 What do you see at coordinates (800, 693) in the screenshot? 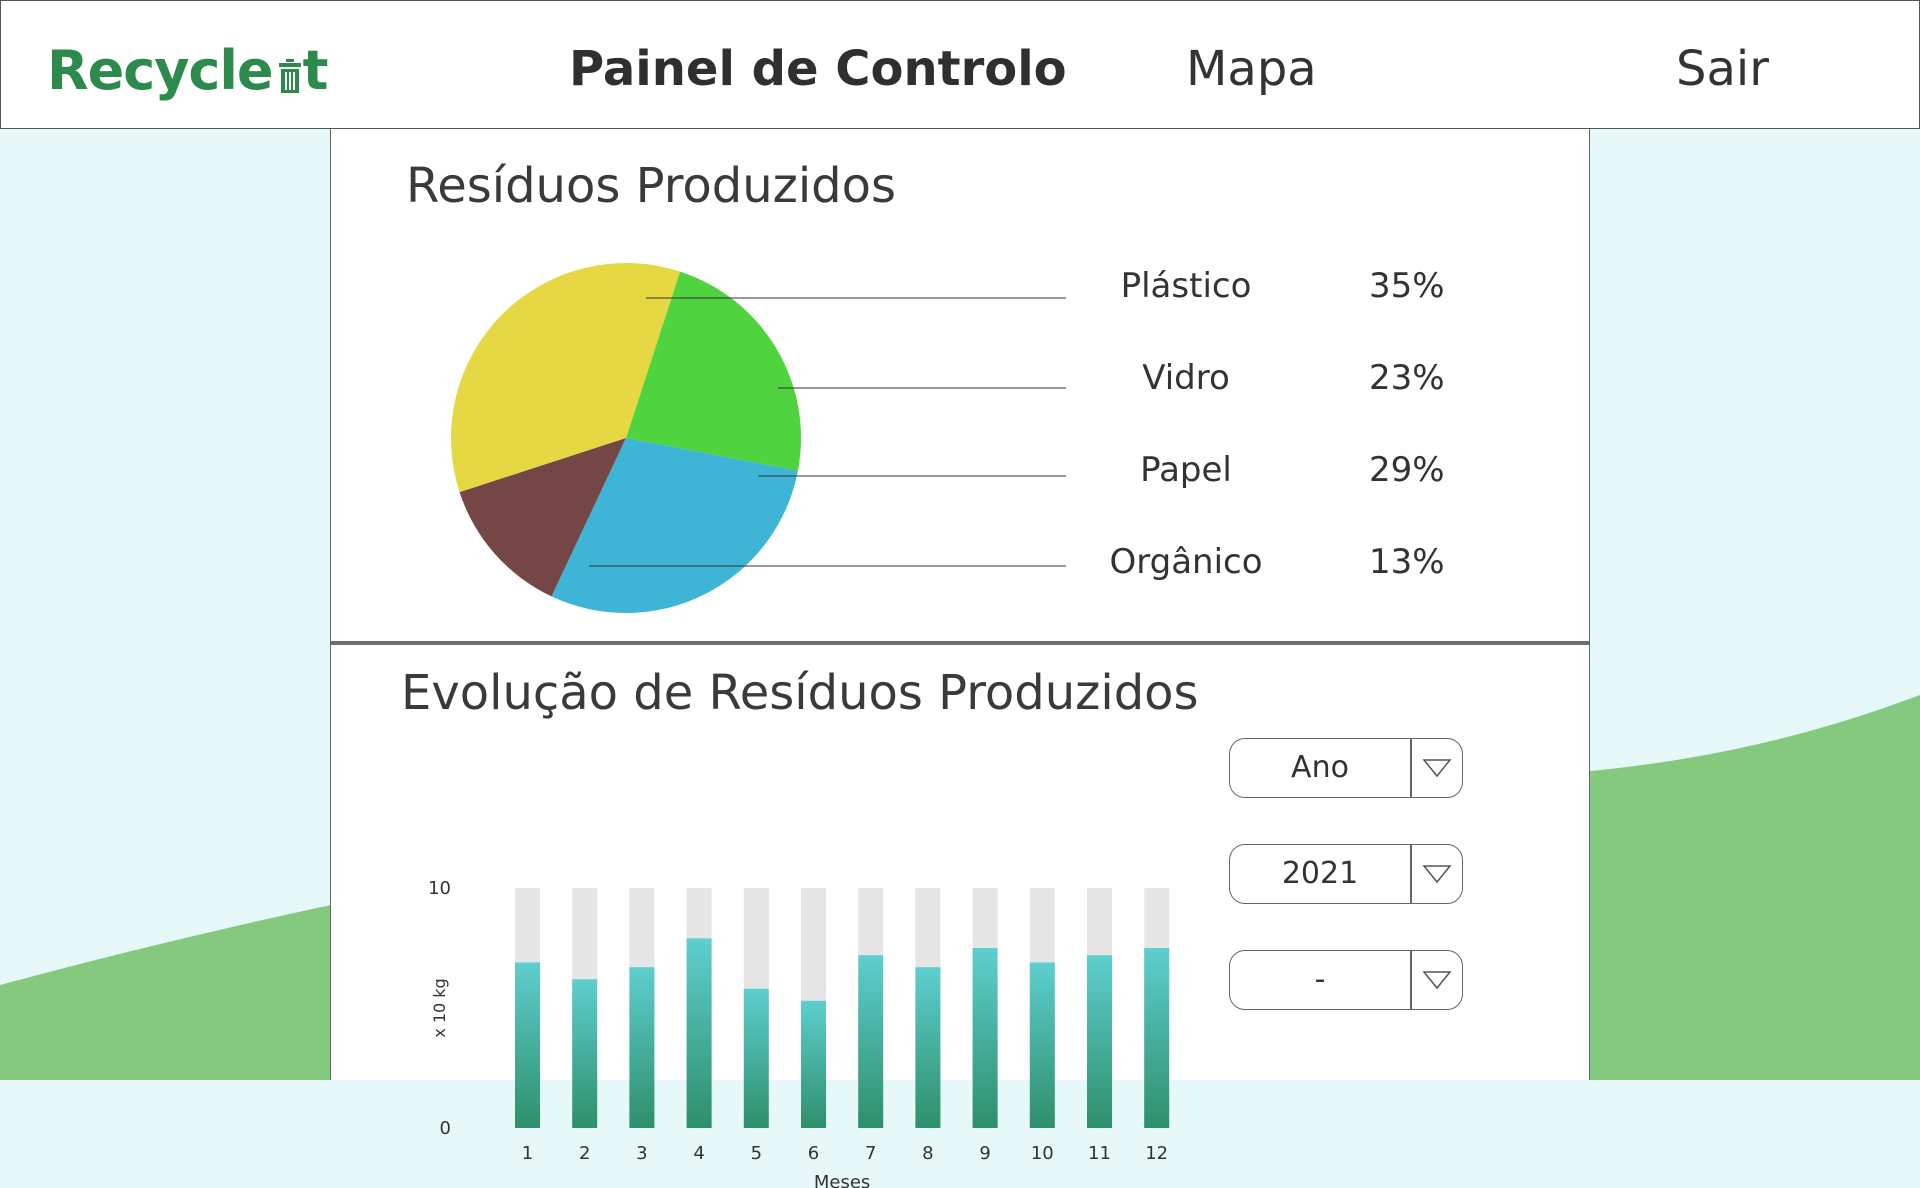
I see `waste-evolution-title: Evolução de Resíduos Produzidos` at bounding box center [800, 693].